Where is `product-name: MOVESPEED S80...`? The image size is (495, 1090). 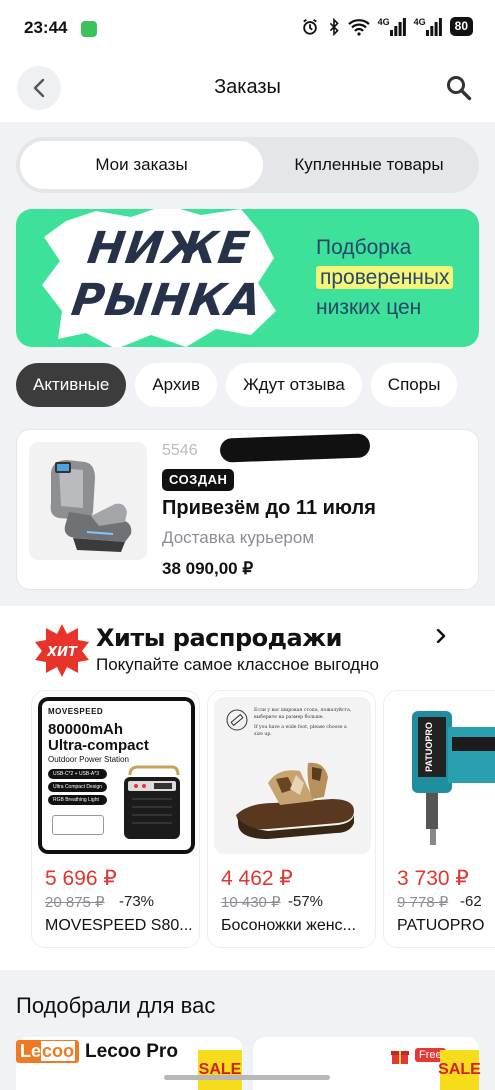
product-name: MOVESPEED S80... is located at coordinates (119, 925).